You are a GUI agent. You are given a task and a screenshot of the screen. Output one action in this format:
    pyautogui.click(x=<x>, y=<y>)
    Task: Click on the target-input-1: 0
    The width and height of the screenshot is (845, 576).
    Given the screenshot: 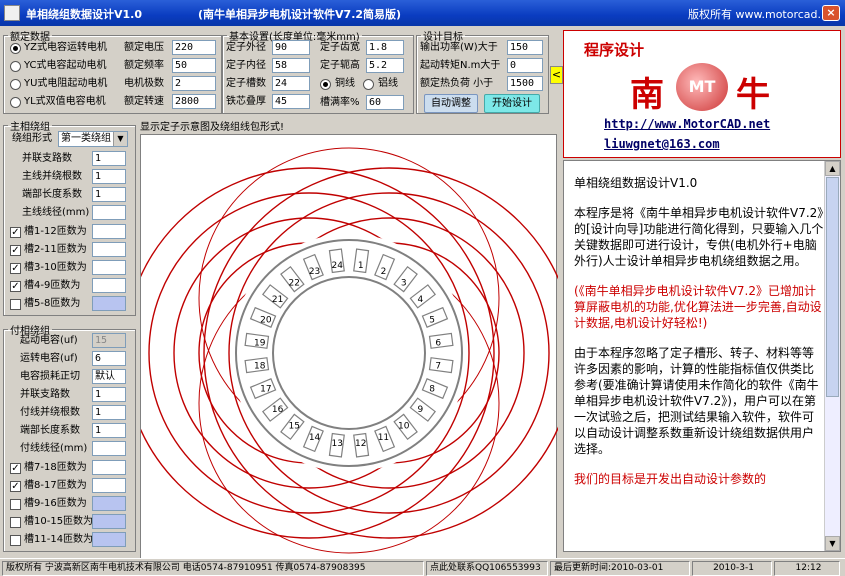 What is the action you would take?
    pyautogui.click(x=525, y=65)
    